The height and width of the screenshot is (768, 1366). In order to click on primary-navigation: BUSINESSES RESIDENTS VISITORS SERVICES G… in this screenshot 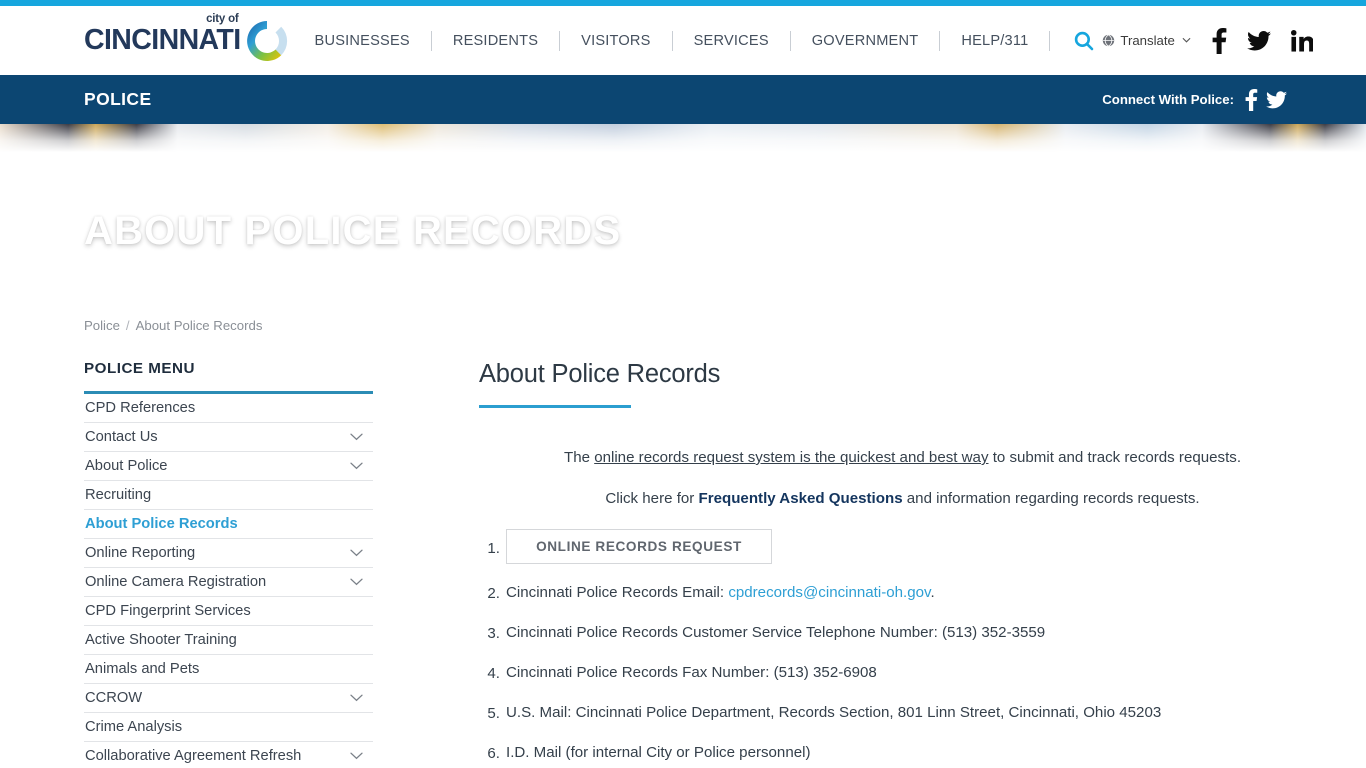, I will do `click(709, 41)`.